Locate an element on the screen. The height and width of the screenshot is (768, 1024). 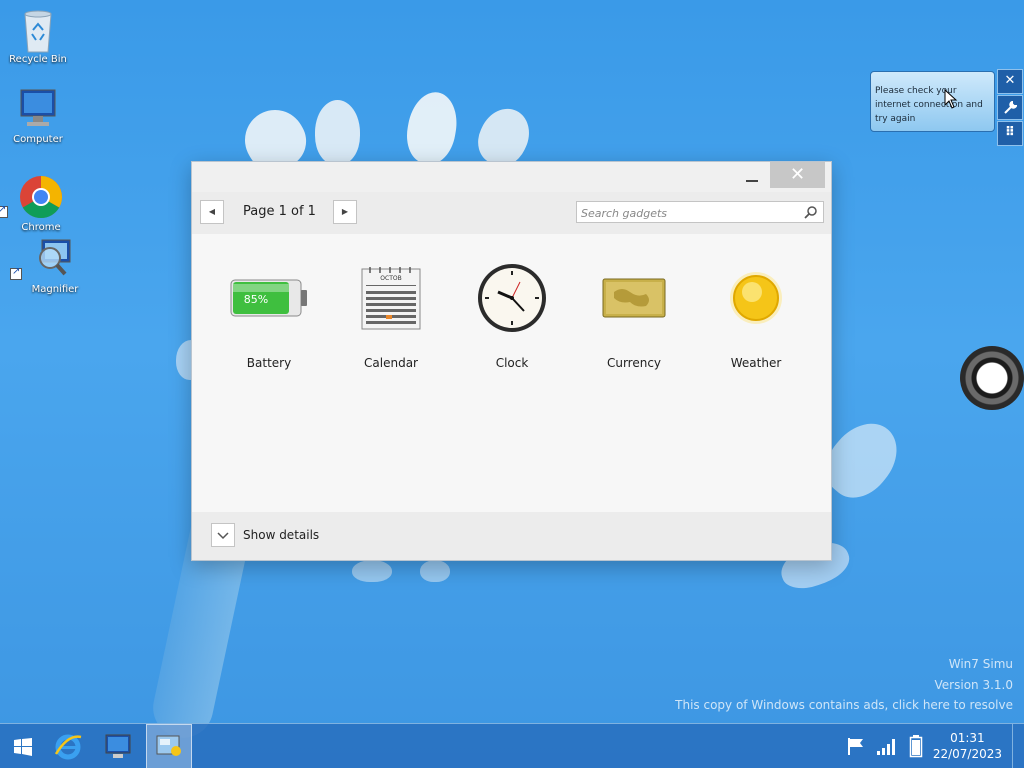
gadgets-icon is located at coordinates (168, 745).